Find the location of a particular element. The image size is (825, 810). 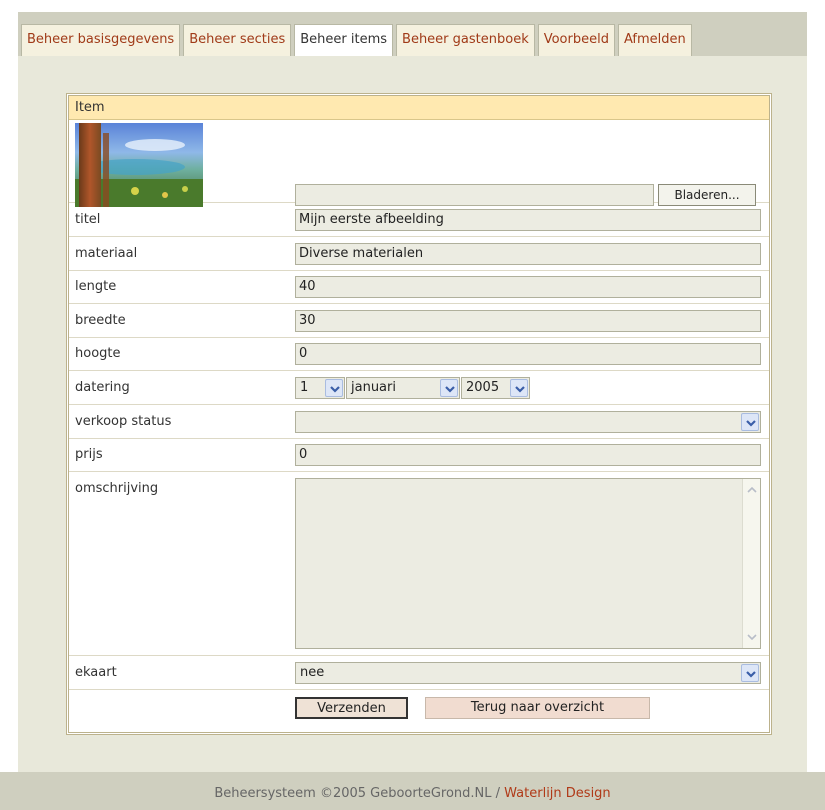

verkoop-status-select is located at coordinates (528, 422).